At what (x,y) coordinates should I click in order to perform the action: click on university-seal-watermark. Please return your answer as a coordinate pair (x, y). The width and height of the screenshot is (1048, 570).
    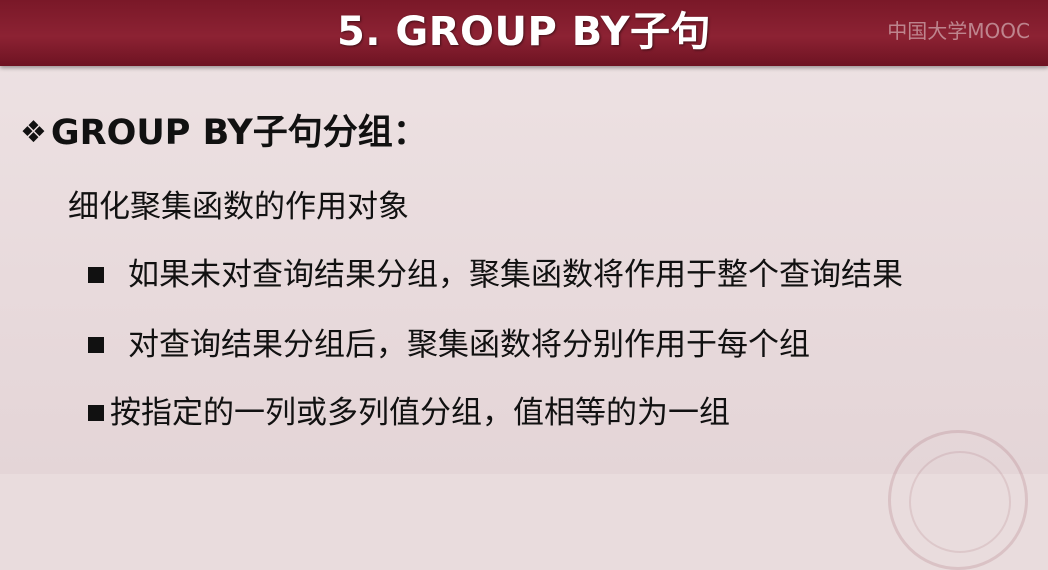
    Looking at the image, I should click on (958, 500).